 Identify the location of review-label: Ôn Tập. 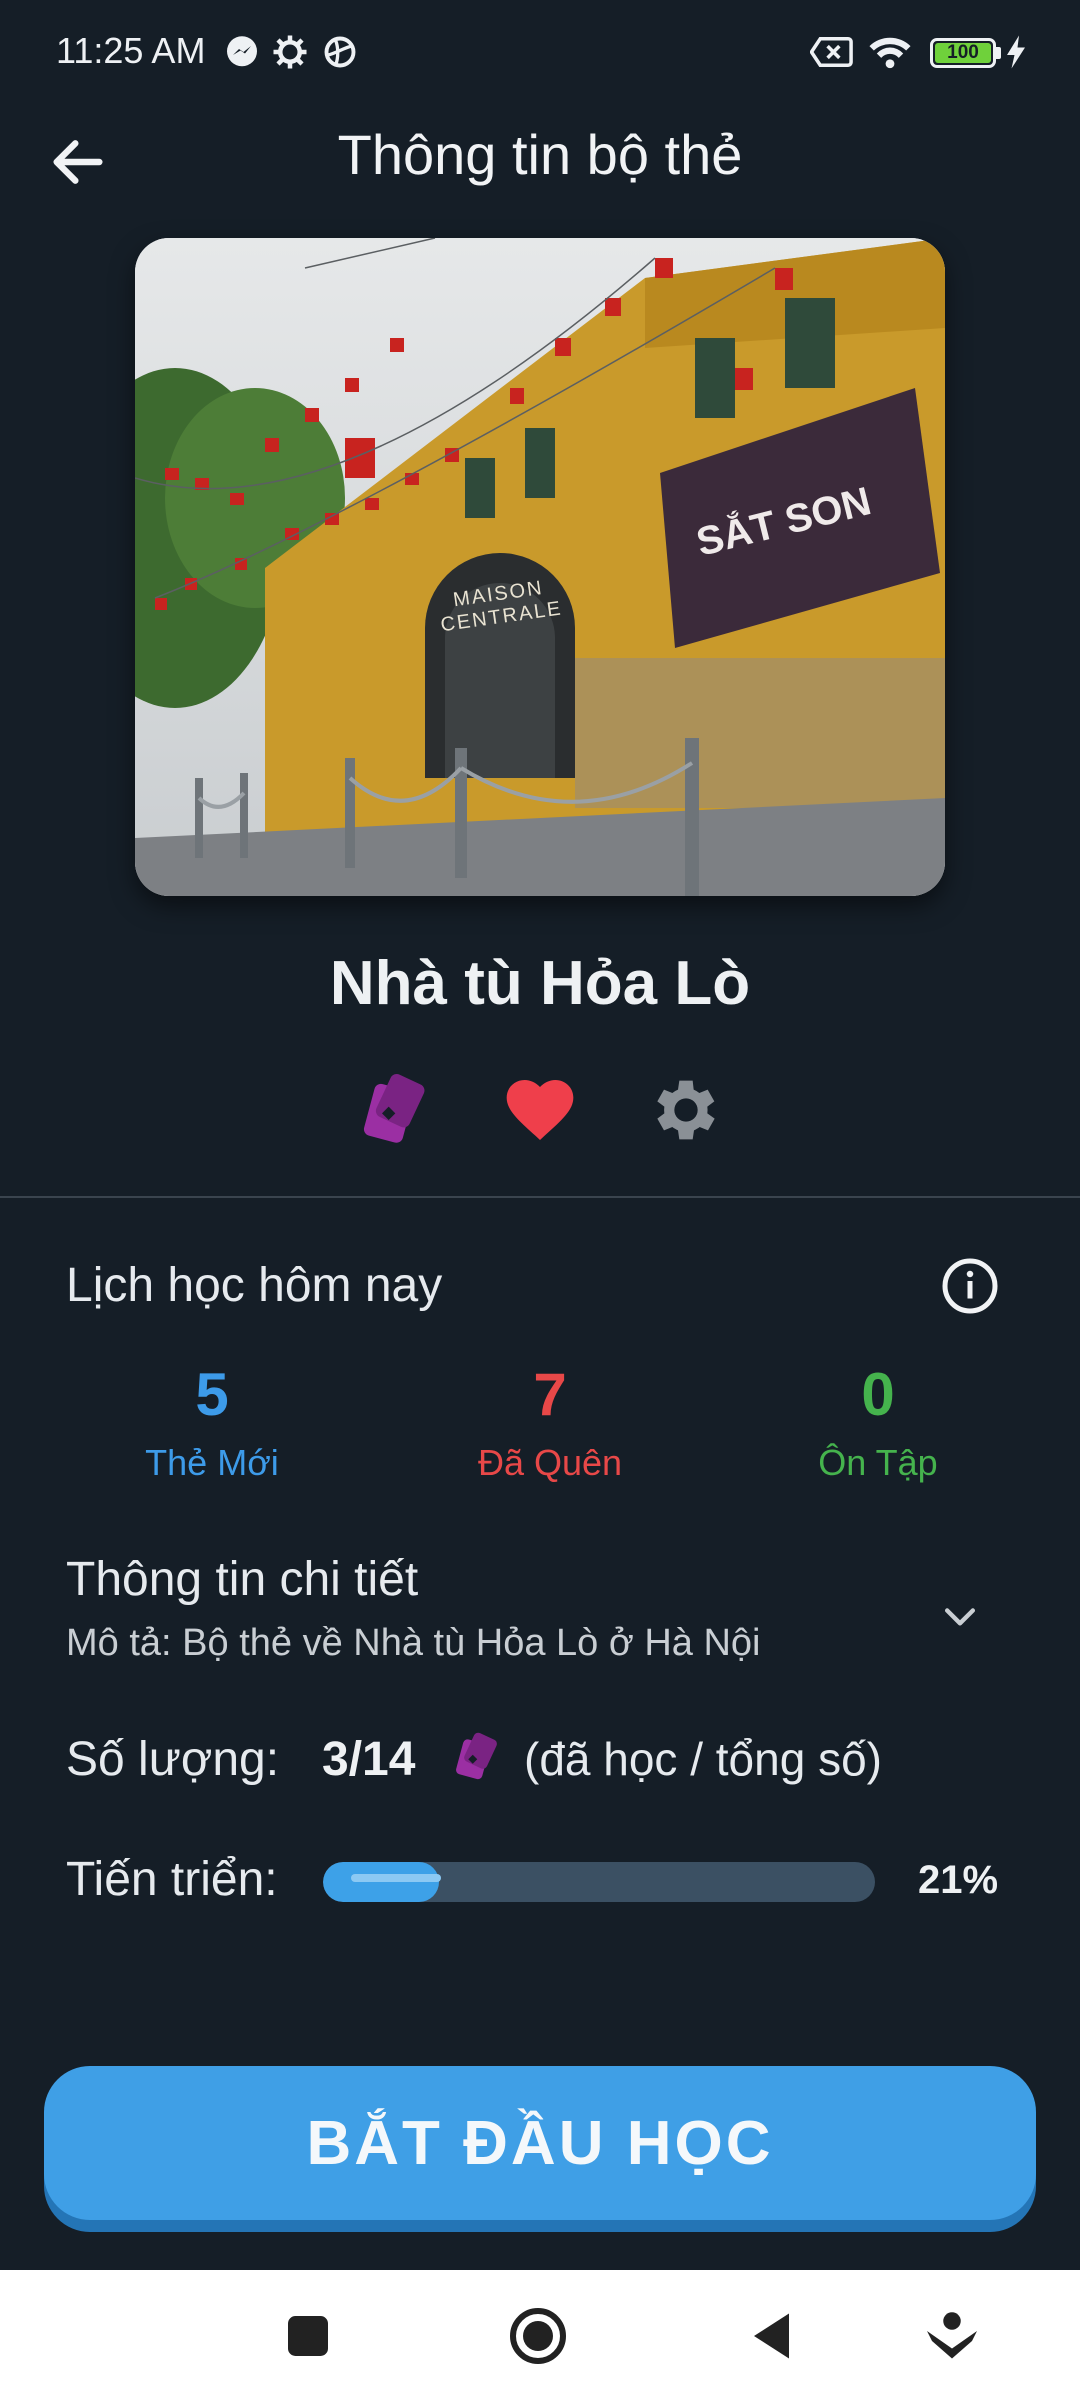
(878, 1462).